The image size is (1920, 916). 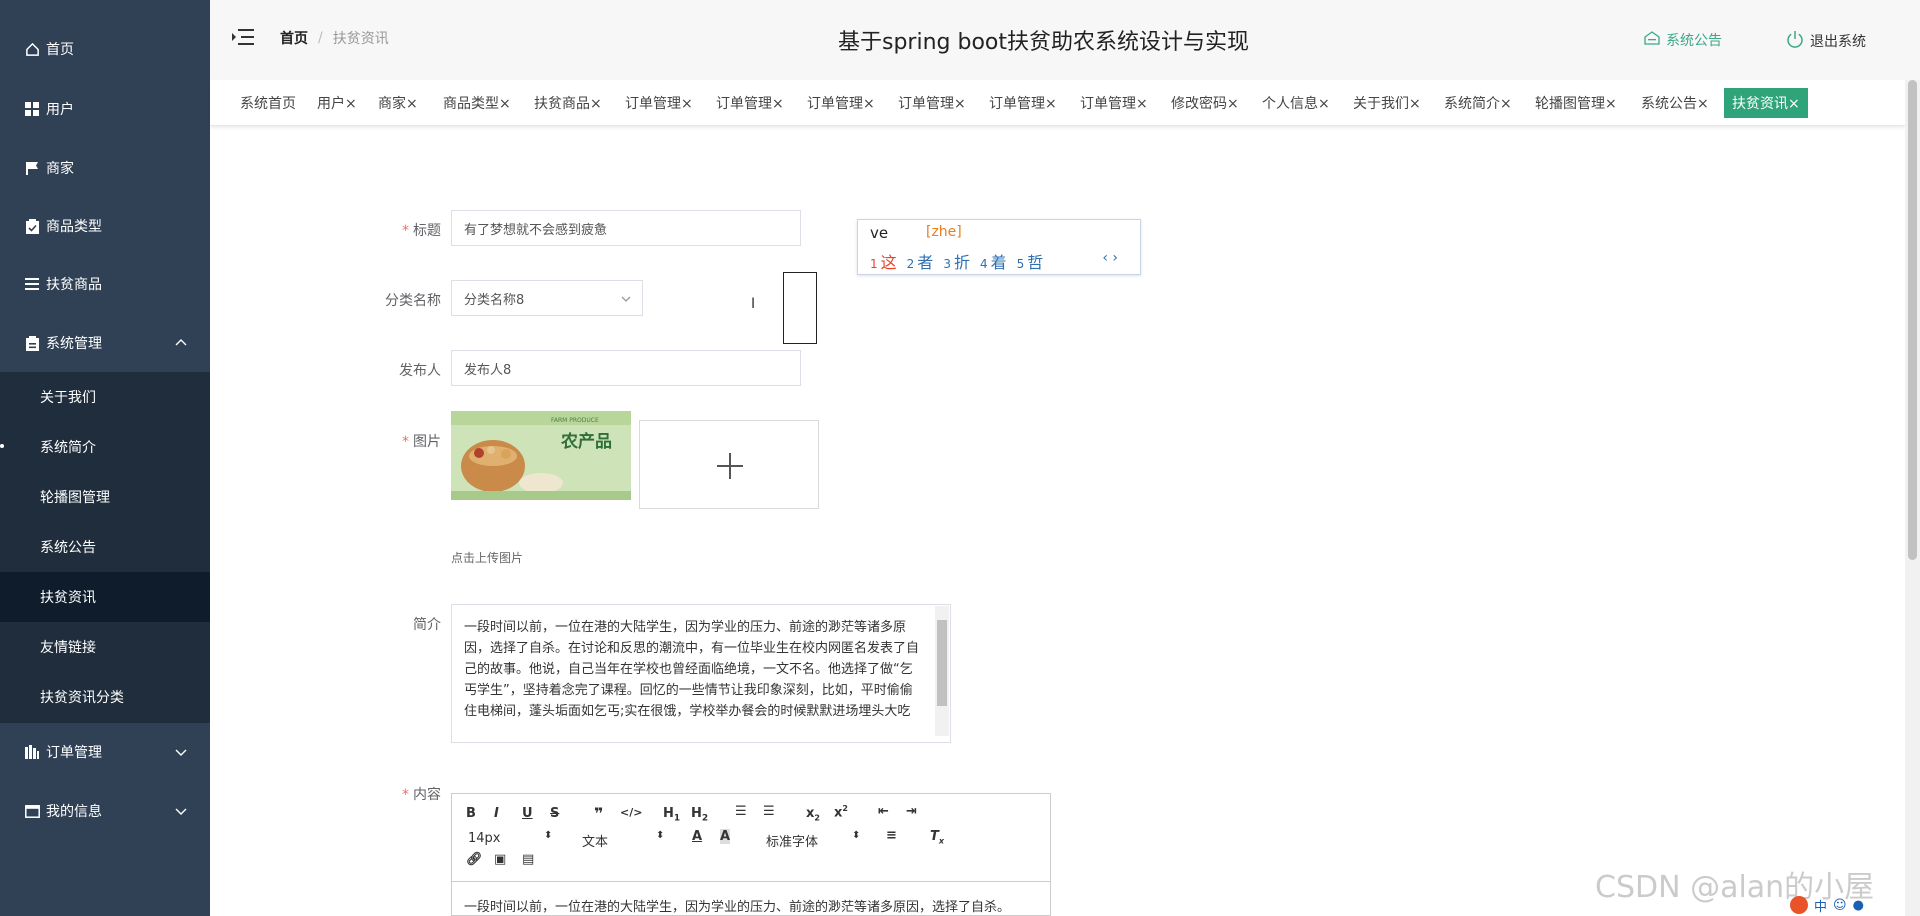 I want to click on code-icon: </>, so click(x=631, y=812).